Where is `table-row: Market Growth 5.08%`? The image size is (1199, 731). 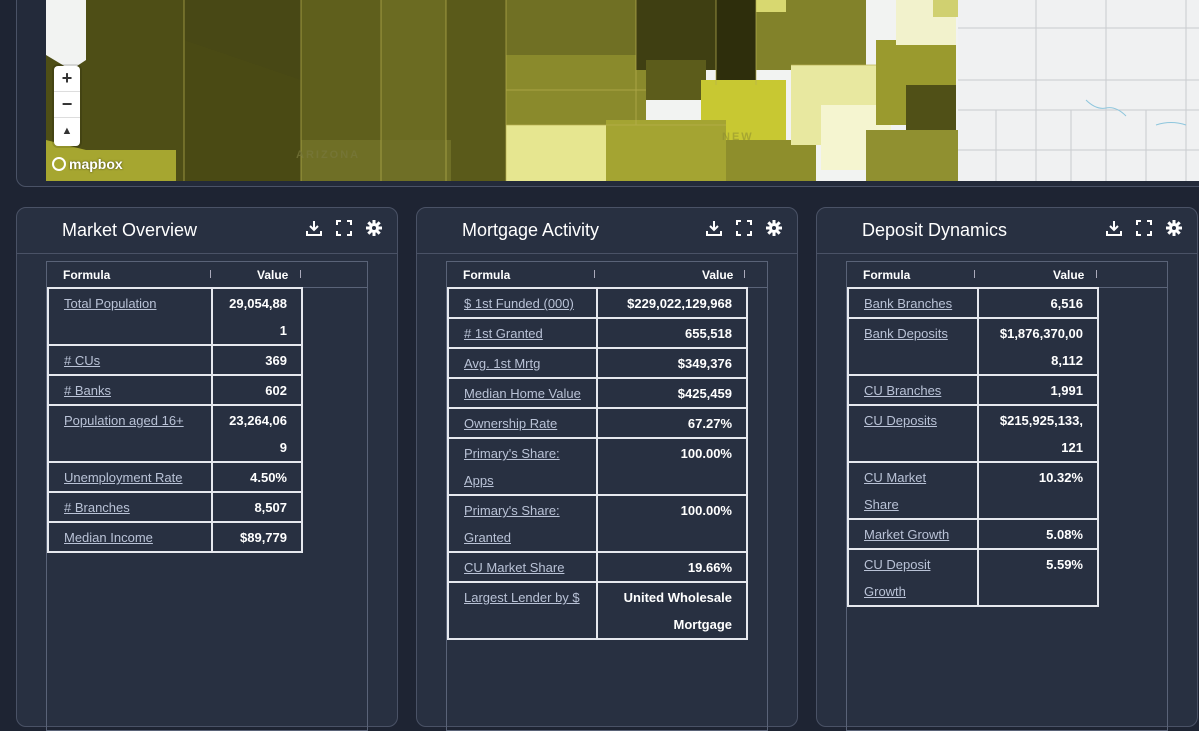 table-row: Market Growth 5.08% is located at coordinates (972, 534).